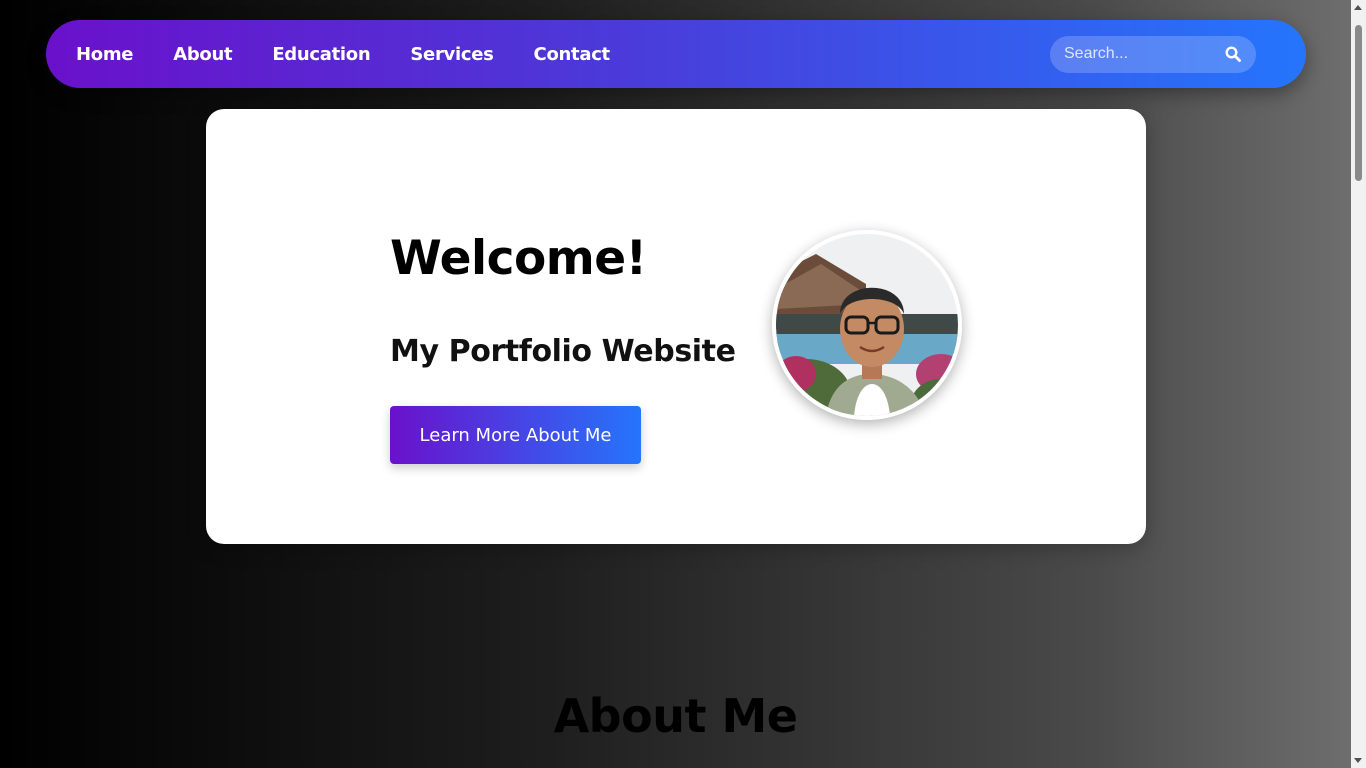 This screenshot has height=768, width=1366. I want to click on avatar, so click(867, 325).